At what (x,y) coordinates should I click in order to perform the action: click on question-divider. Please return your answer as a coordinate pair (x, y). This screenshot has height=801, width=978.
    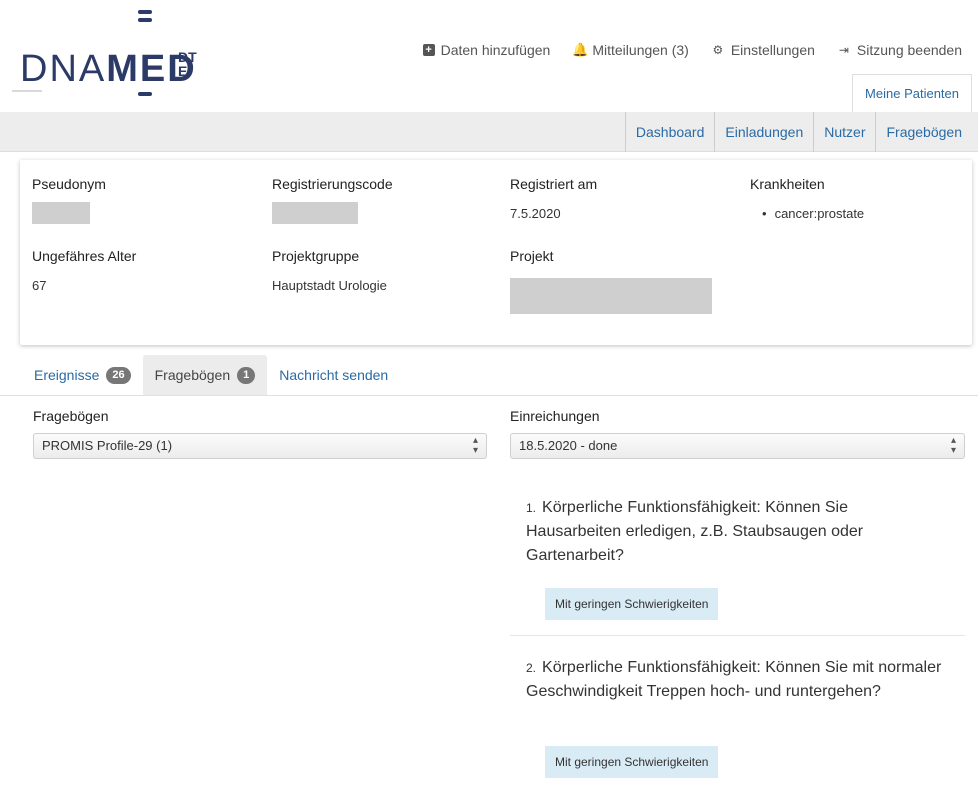
    Looking at the image, I should click on (737, 635).